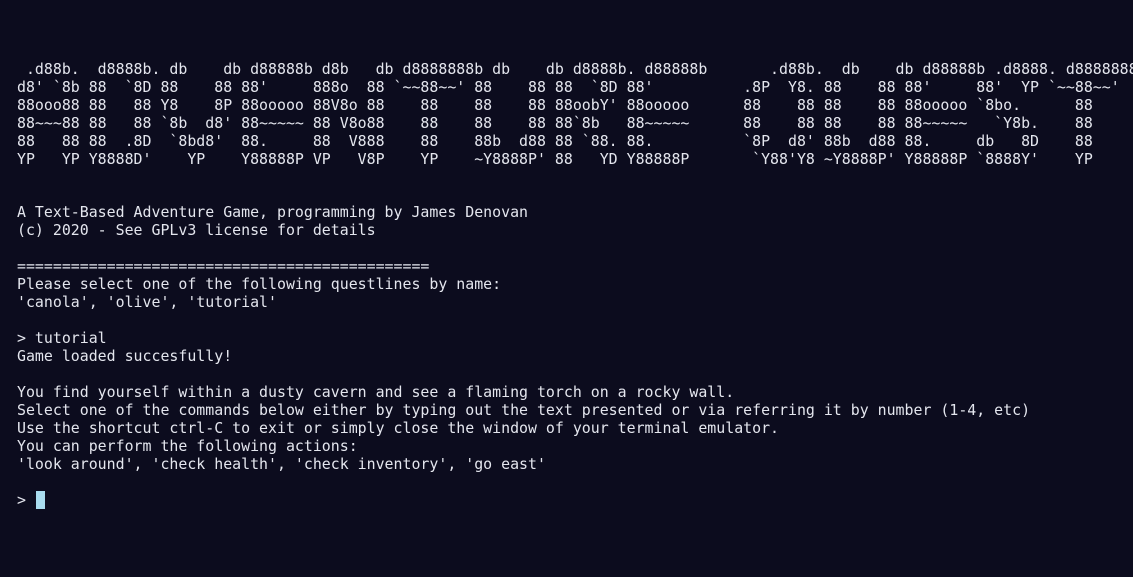  I want to click on game-loaded-line: Game loaded succesfully!, so click(125, 356).